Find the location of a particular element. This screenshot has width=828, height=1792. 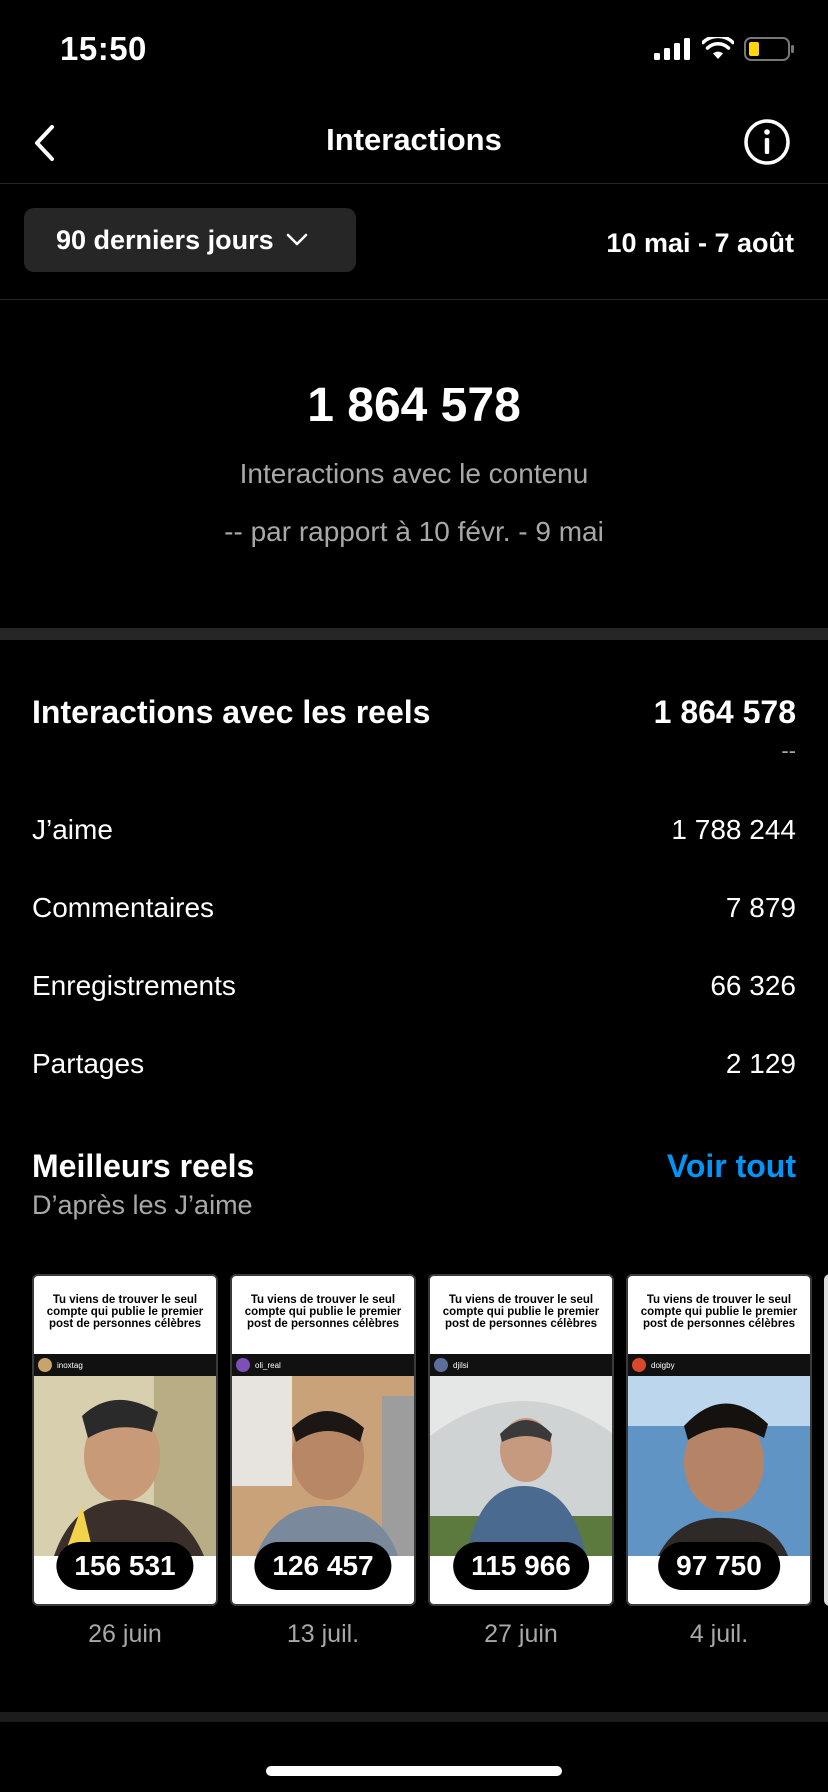

page-title: Interactions is located at coordinates (414, 139).